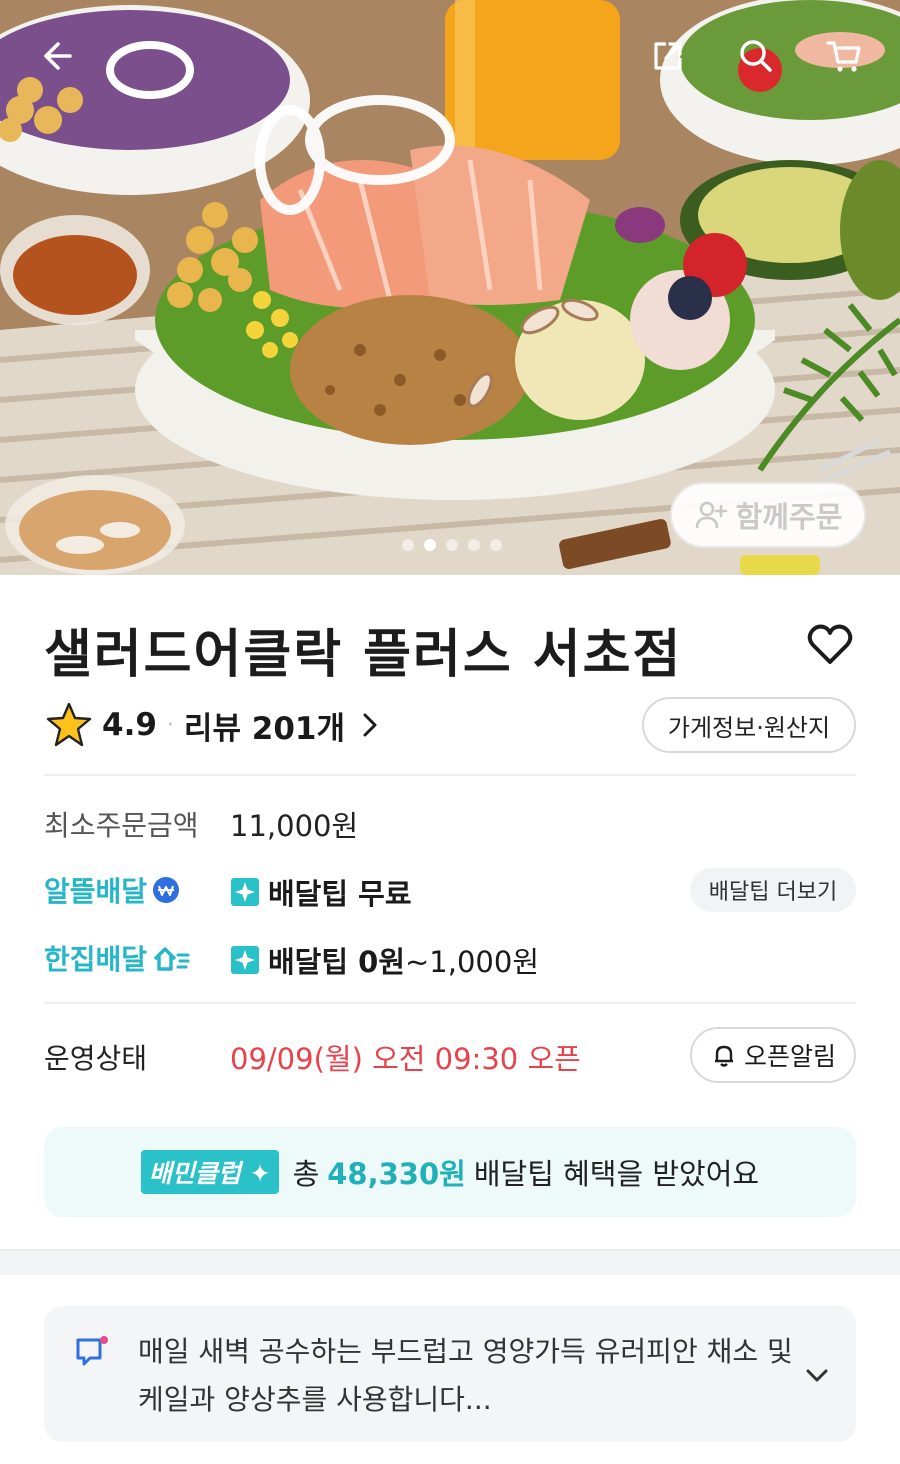 This screenshot has height=1464, width=900. I want to click on store-name: 샐러드어클락 플러스 서초점, so click(363, 655).